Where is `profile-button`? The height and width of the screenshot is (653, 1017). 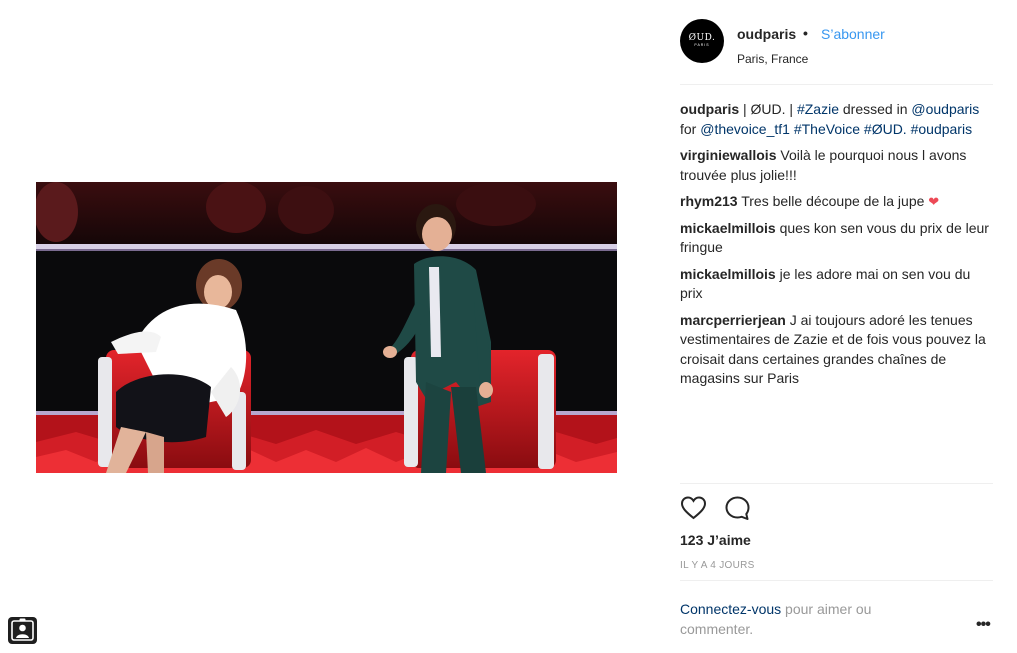 profile-button is located at coordinates (22, 630).